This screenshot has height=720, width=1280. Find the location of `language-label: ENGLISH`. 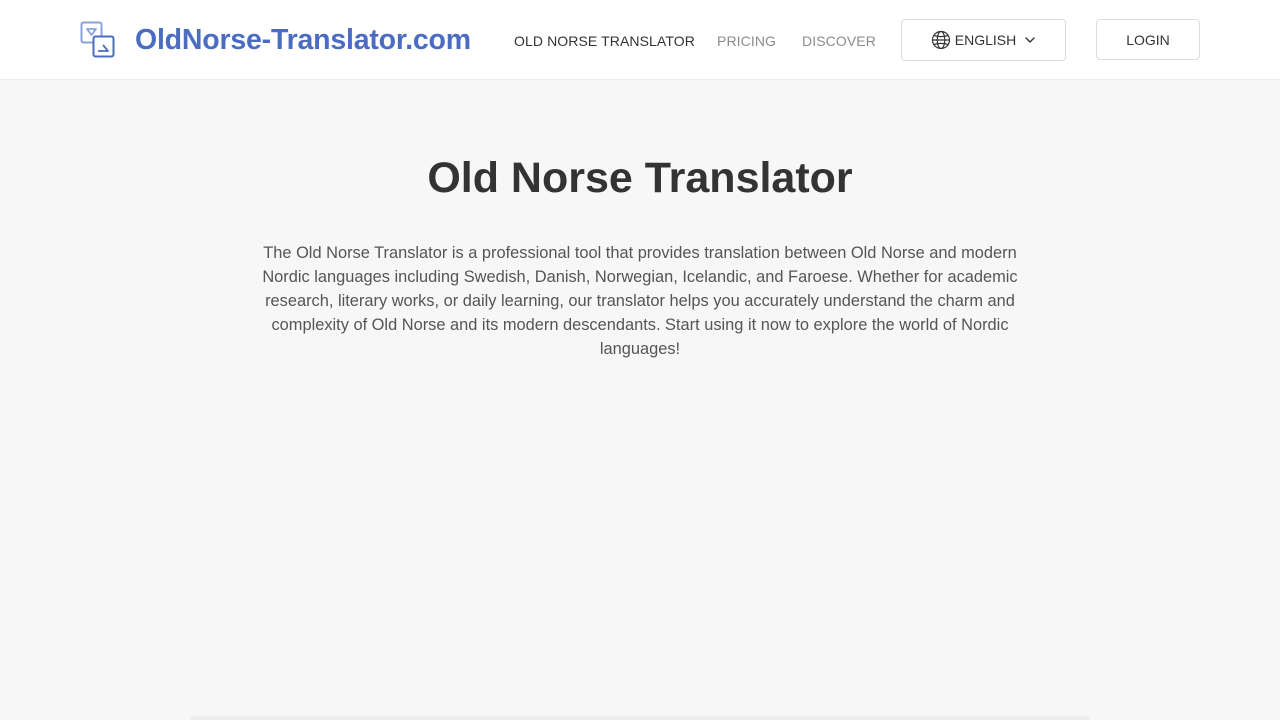

language-label: ENGLISH is located at coordinates (985, 40).